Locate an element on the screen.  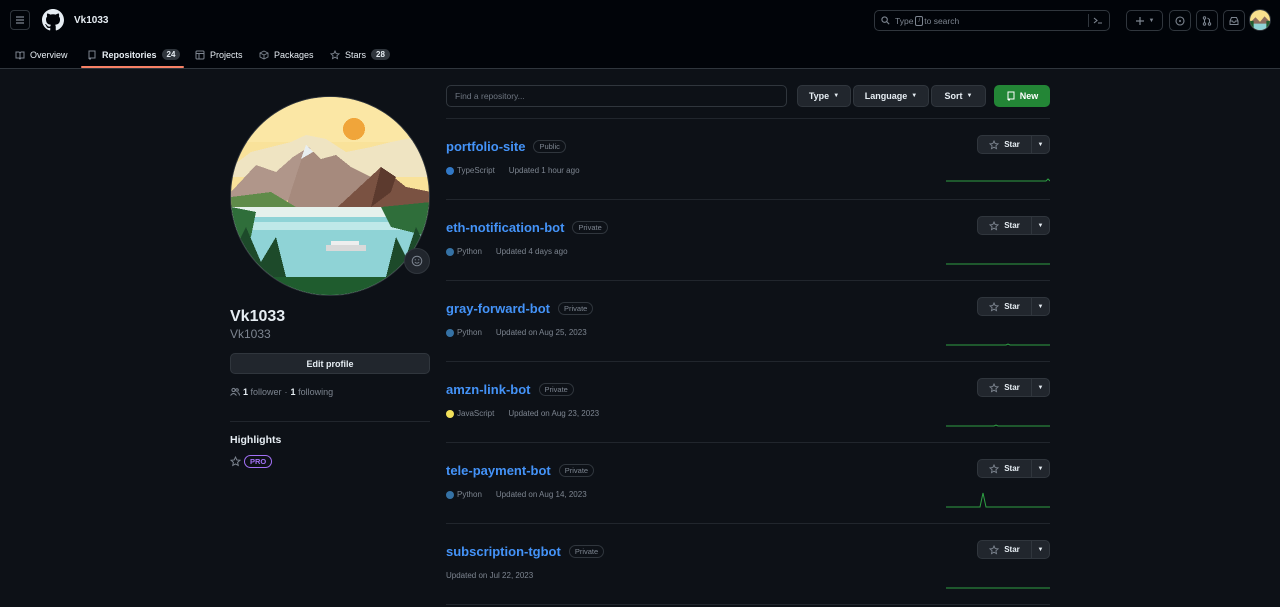
avatar-pixel-art is located at coordinates (330, 196).